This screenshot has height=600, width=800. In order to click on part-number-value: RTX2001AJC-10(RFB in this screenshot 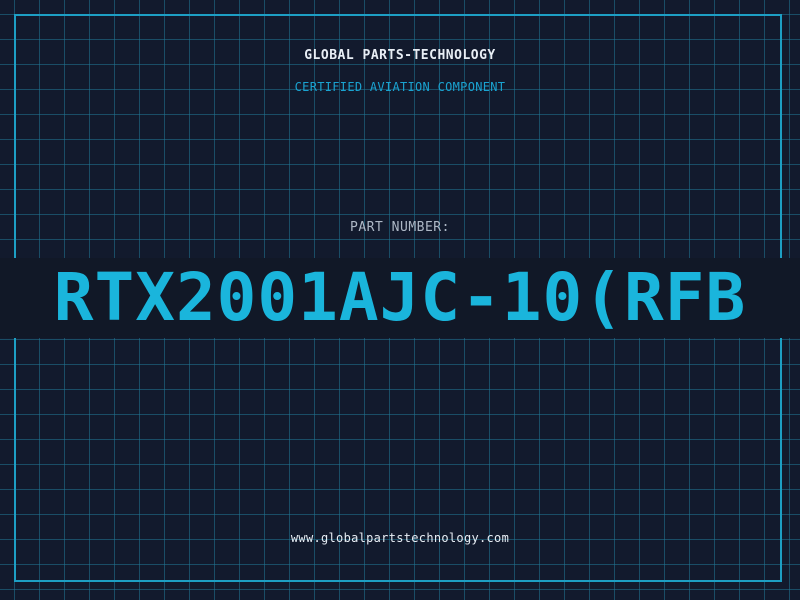, I will do `click(400, 297)`.